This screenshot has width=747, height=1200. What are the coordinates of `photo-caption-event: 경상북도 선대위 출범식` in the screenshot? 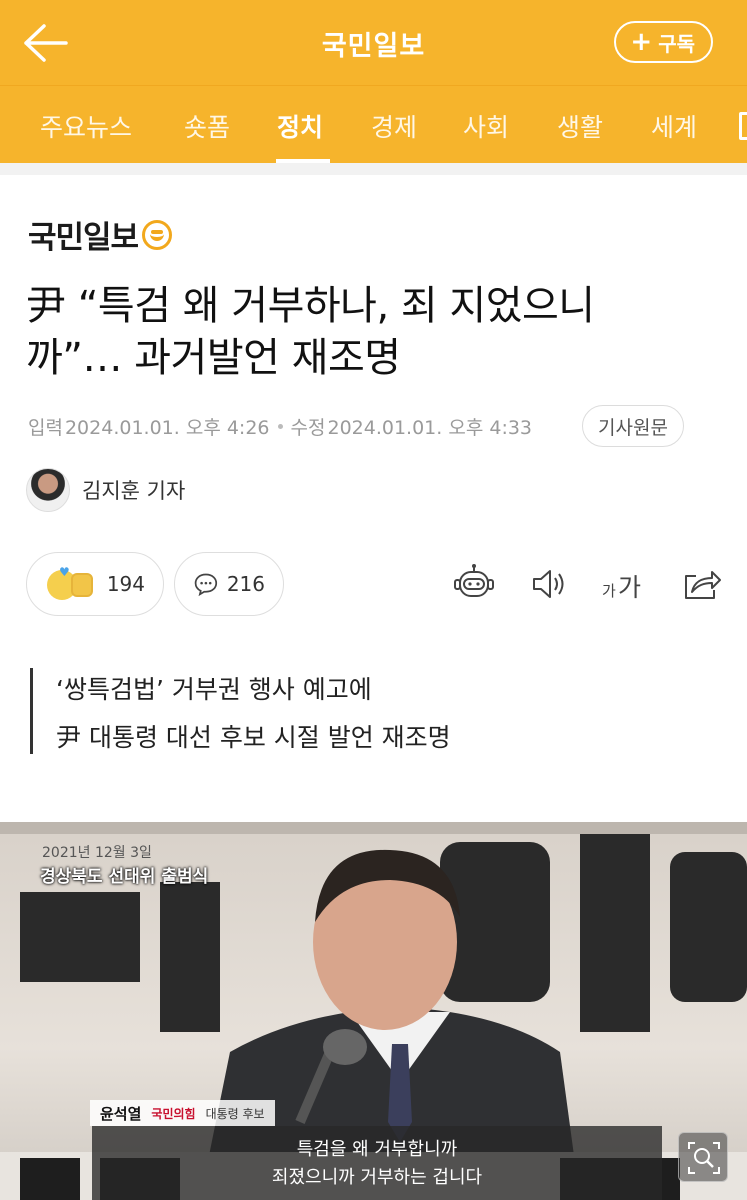 It's located at (124, 877).